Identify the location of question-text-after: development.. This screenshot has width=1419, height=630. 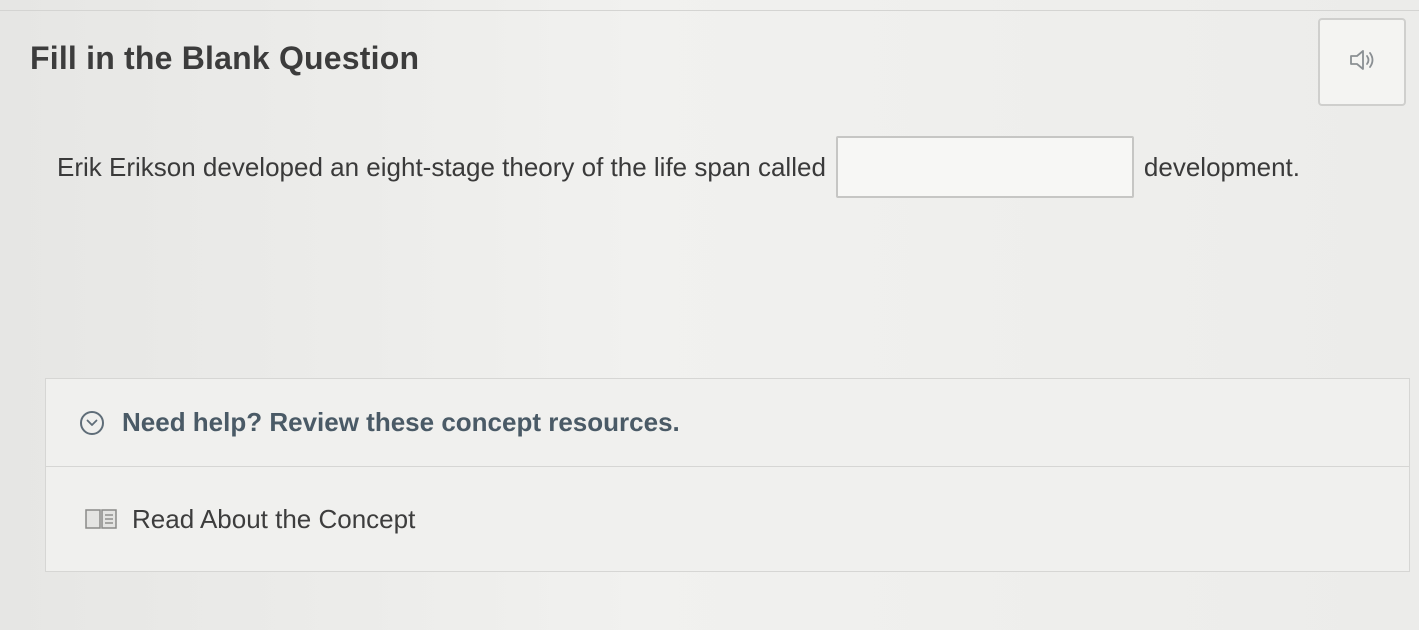
(1222, 166).